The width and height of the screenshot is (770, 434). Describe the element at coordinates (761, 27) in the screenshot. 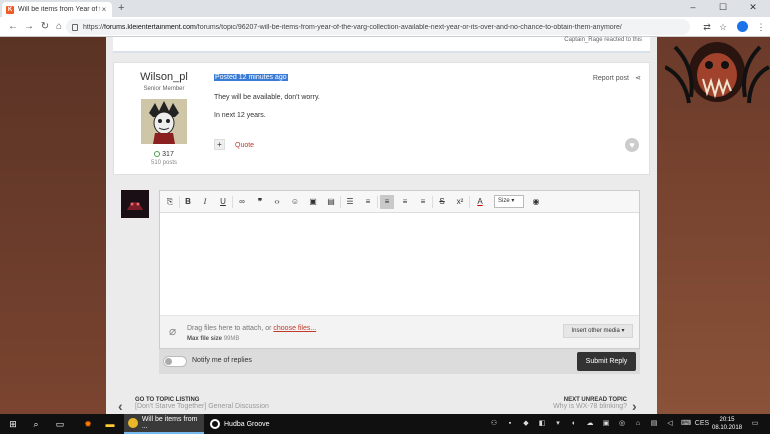

I see `menu-kebab-icon: ⋮` at that location.